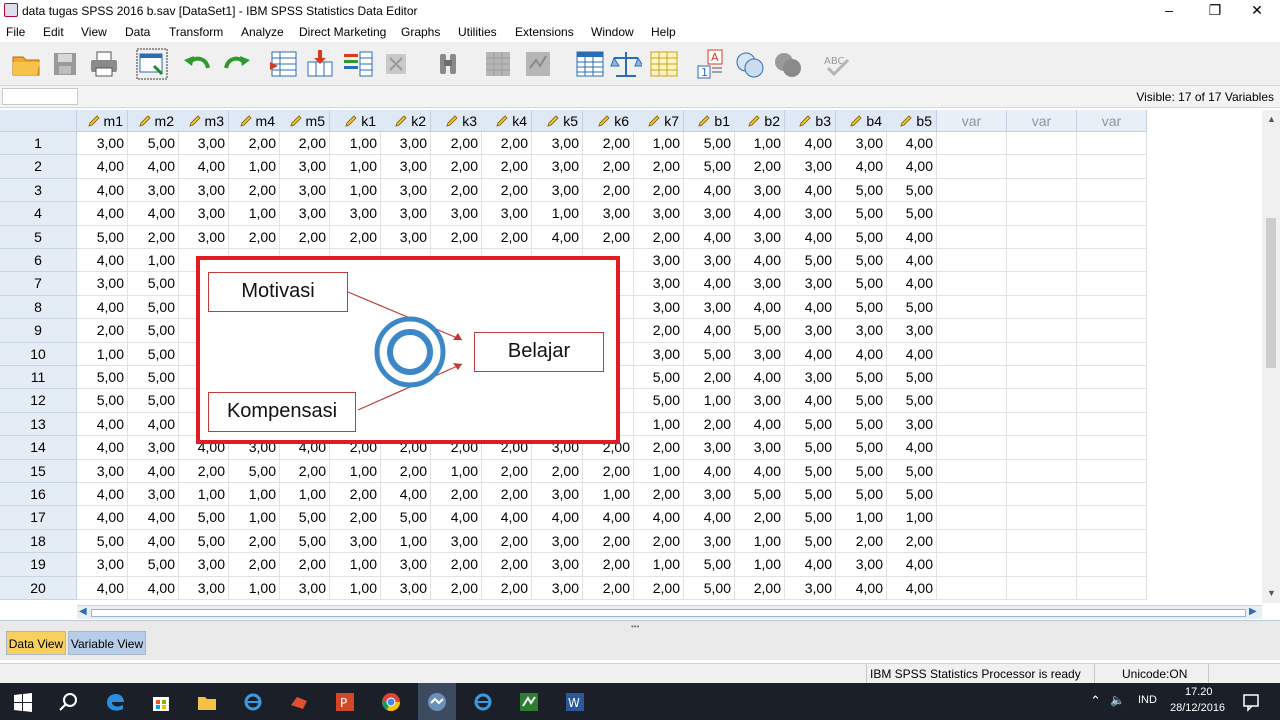 Image resolution: width=1280 pixels, height=720 pixels. Describe the element at coordinates (538, 64) in the screenshot. I see `insert-variable-icon` at that location.